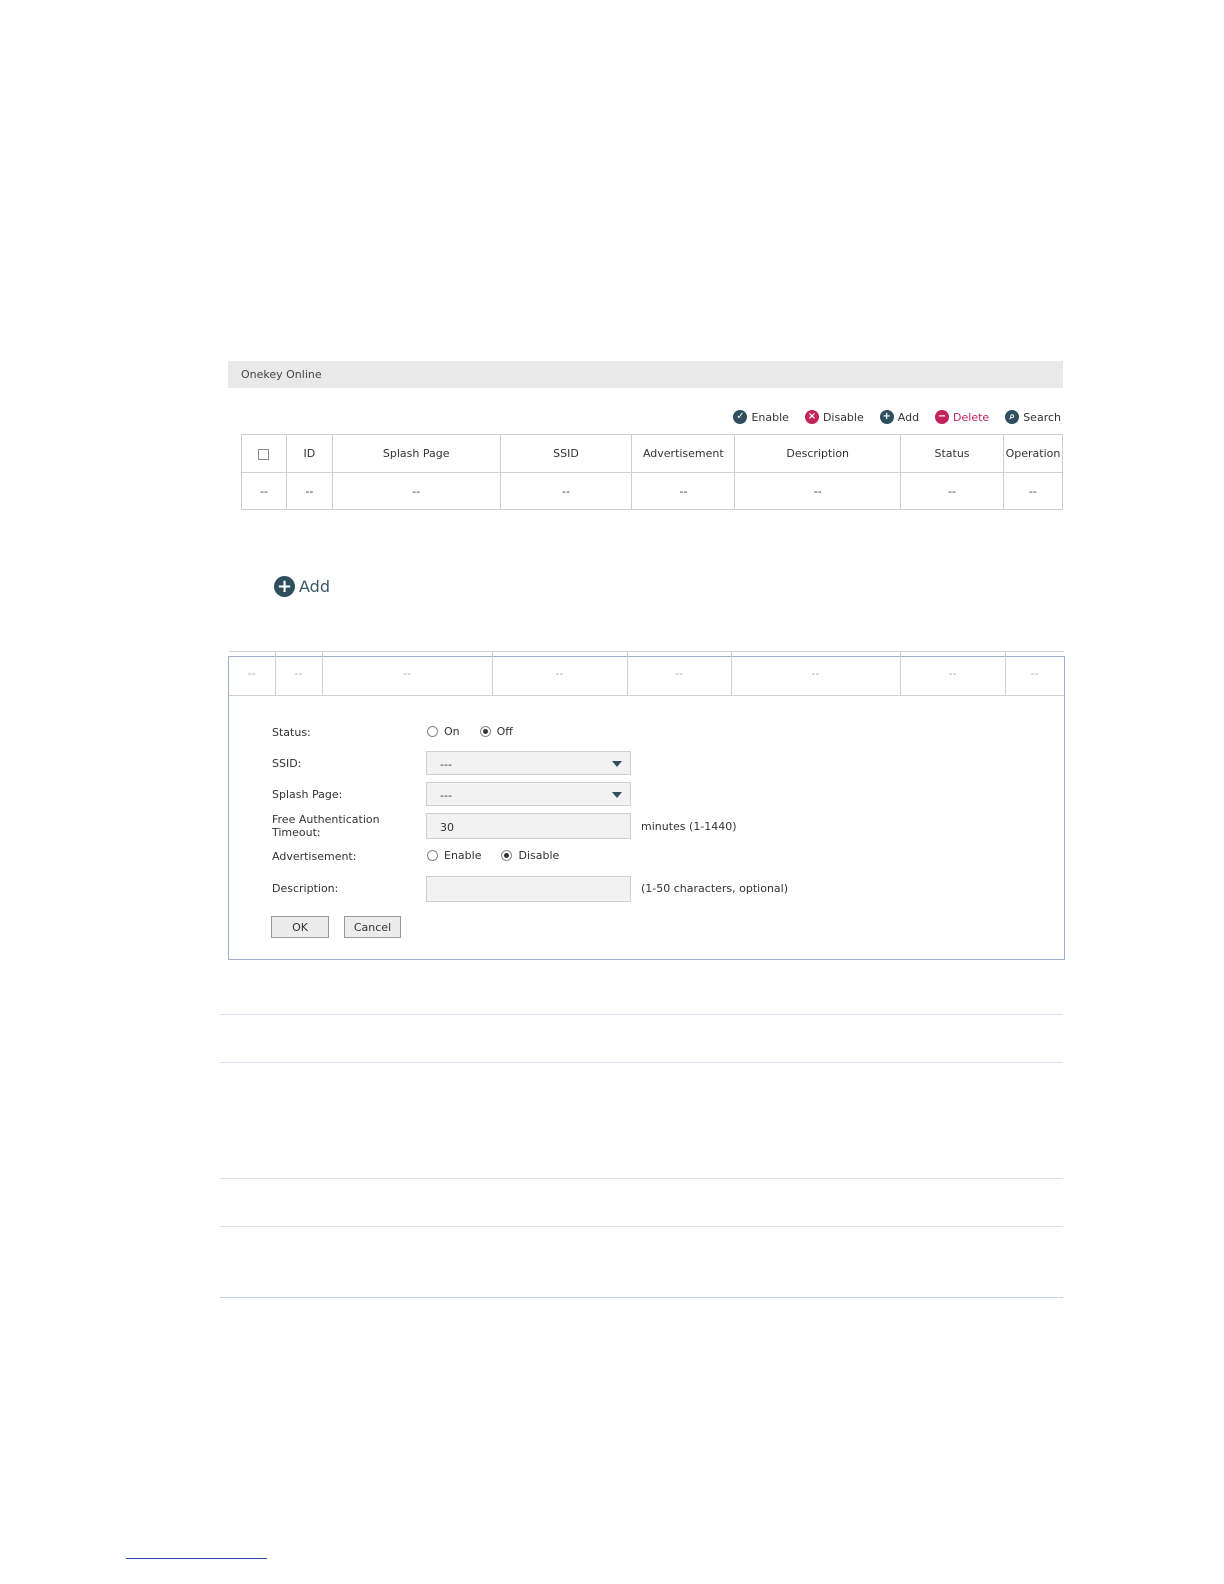  I want to click on delete-label: Delete, so click(971, 417).